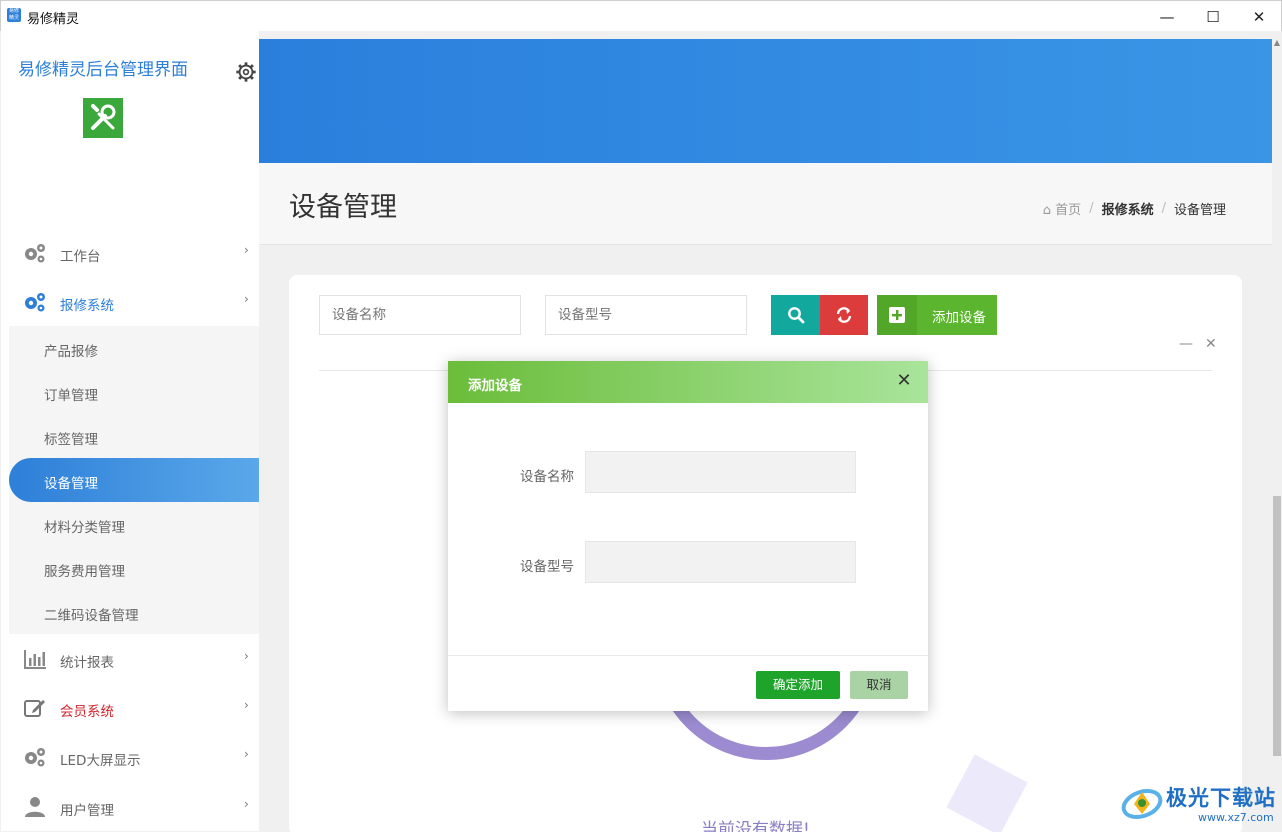 Image resolution: width=1282 pixels, height=832 pixels. I want to click on page-title: 设备管理, so click(343, 207).